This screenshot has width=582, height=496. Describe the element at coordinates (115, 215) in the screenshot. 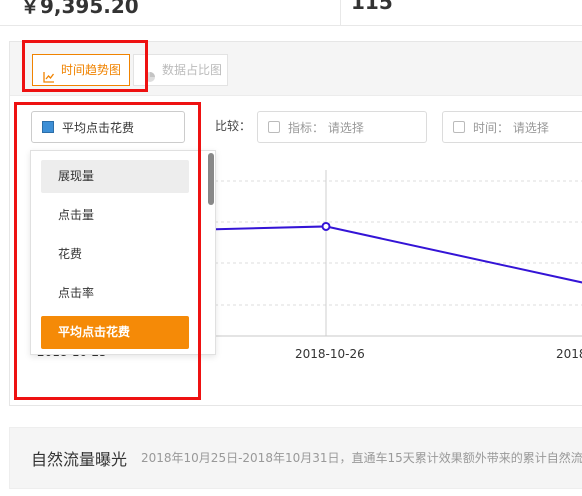

I see `dropdown-option: 点击量` at that location.